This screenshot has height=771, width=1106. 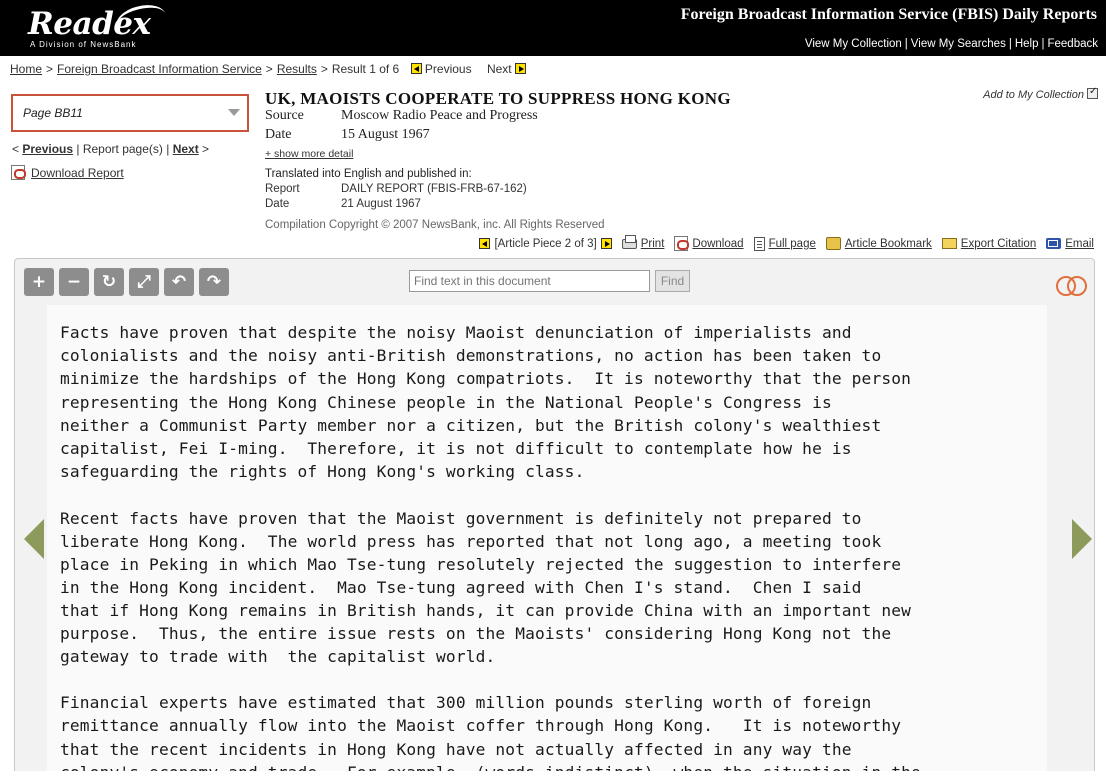 I want to click on next-arrow-icon, so click(x=520, y=68).